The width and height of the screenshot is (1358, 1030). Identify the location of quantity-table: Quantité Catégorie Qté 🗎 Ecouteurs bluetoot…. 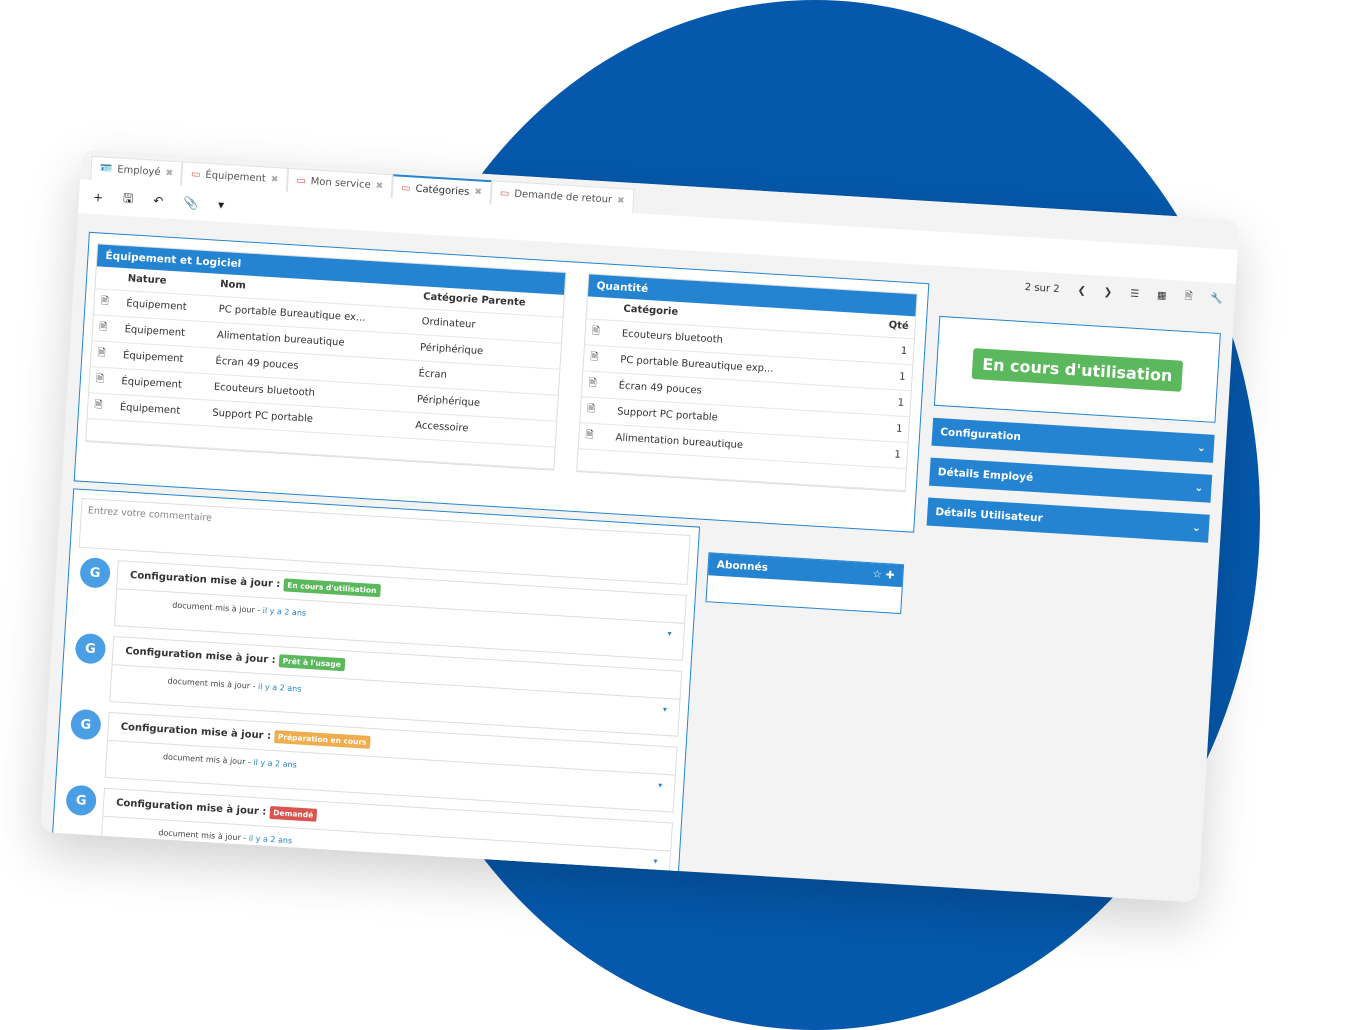
(747, 382).